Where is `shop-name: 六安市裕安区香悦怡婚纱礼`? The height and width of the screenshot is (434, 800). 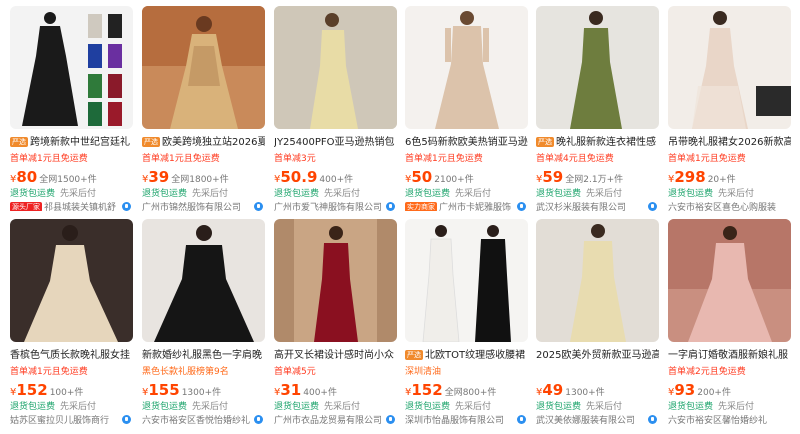 shop-name: 六安市裕安区香悦怡婚纱礼 is located at coordinates (203, 419).